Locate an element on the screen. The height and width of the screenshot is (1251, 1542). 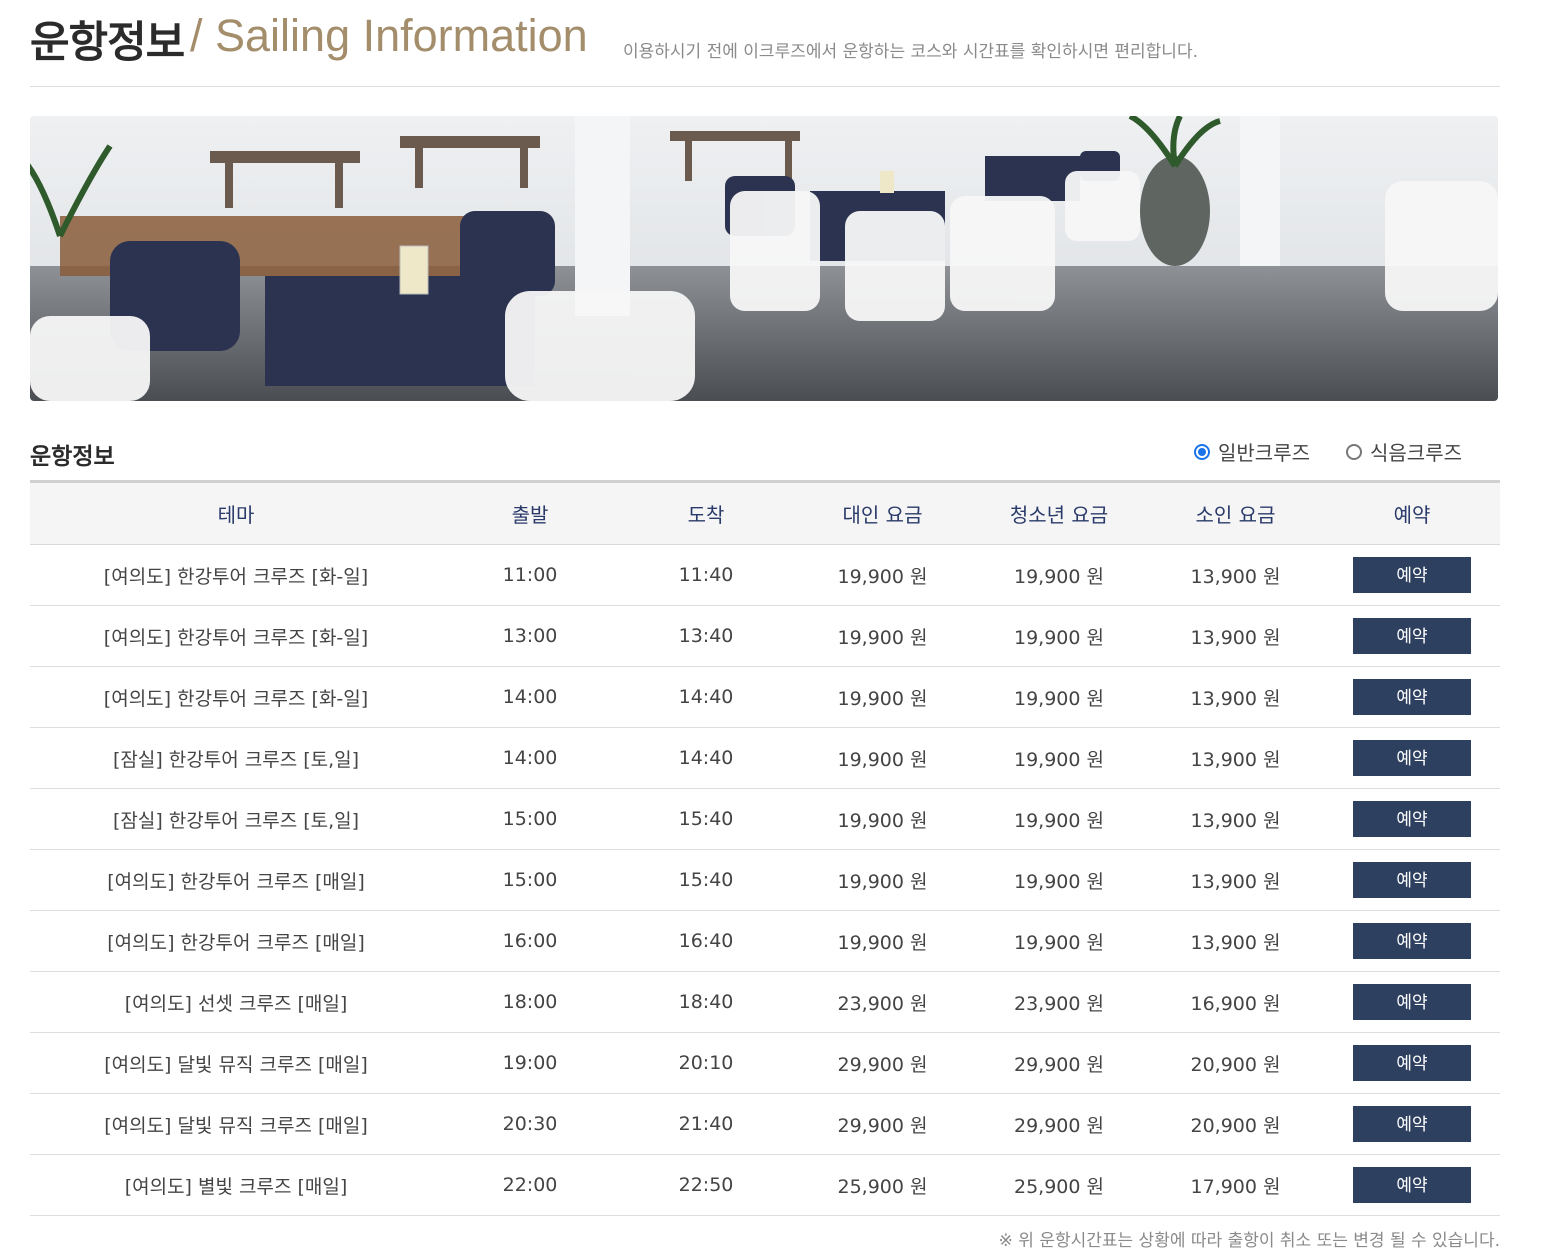
radio-unselected-icon is located at coordinates (1354, 451).